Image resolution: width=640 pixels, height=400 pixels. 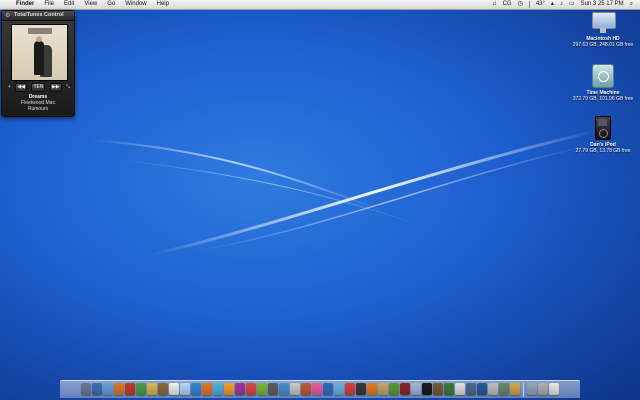 I want to click on playback-controls: + ◀◀ TEN ▶▶ ⤡, so click(x=39, y=87).